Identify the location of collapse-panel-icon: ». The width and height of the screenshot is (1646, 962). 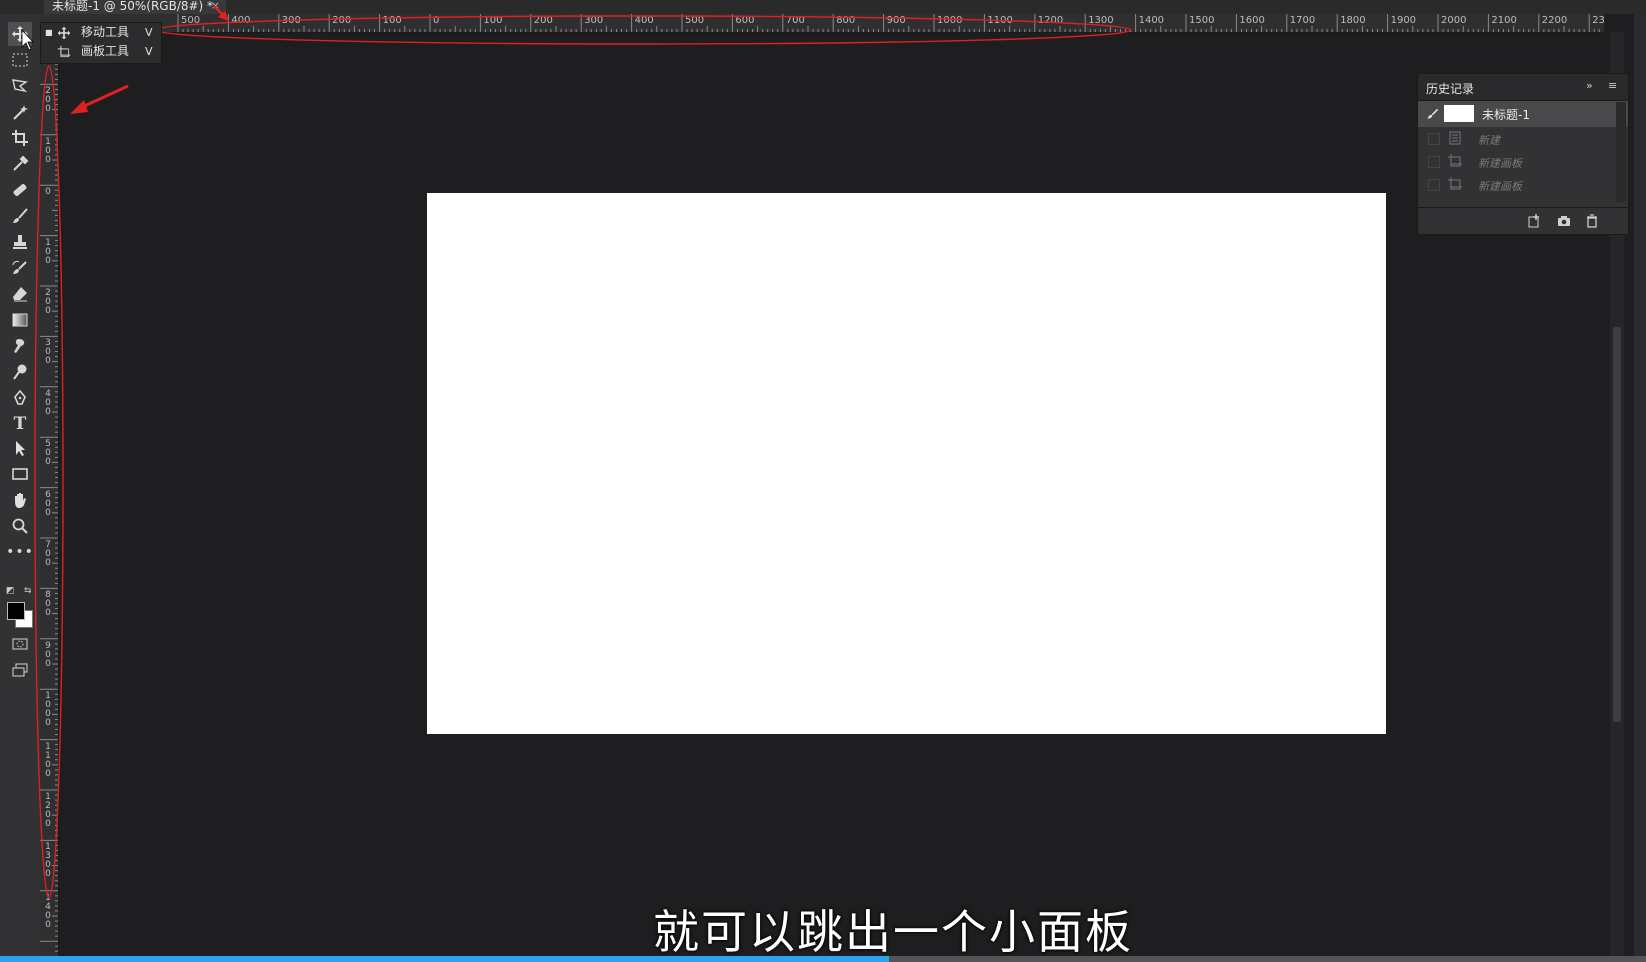
(1589, 85).